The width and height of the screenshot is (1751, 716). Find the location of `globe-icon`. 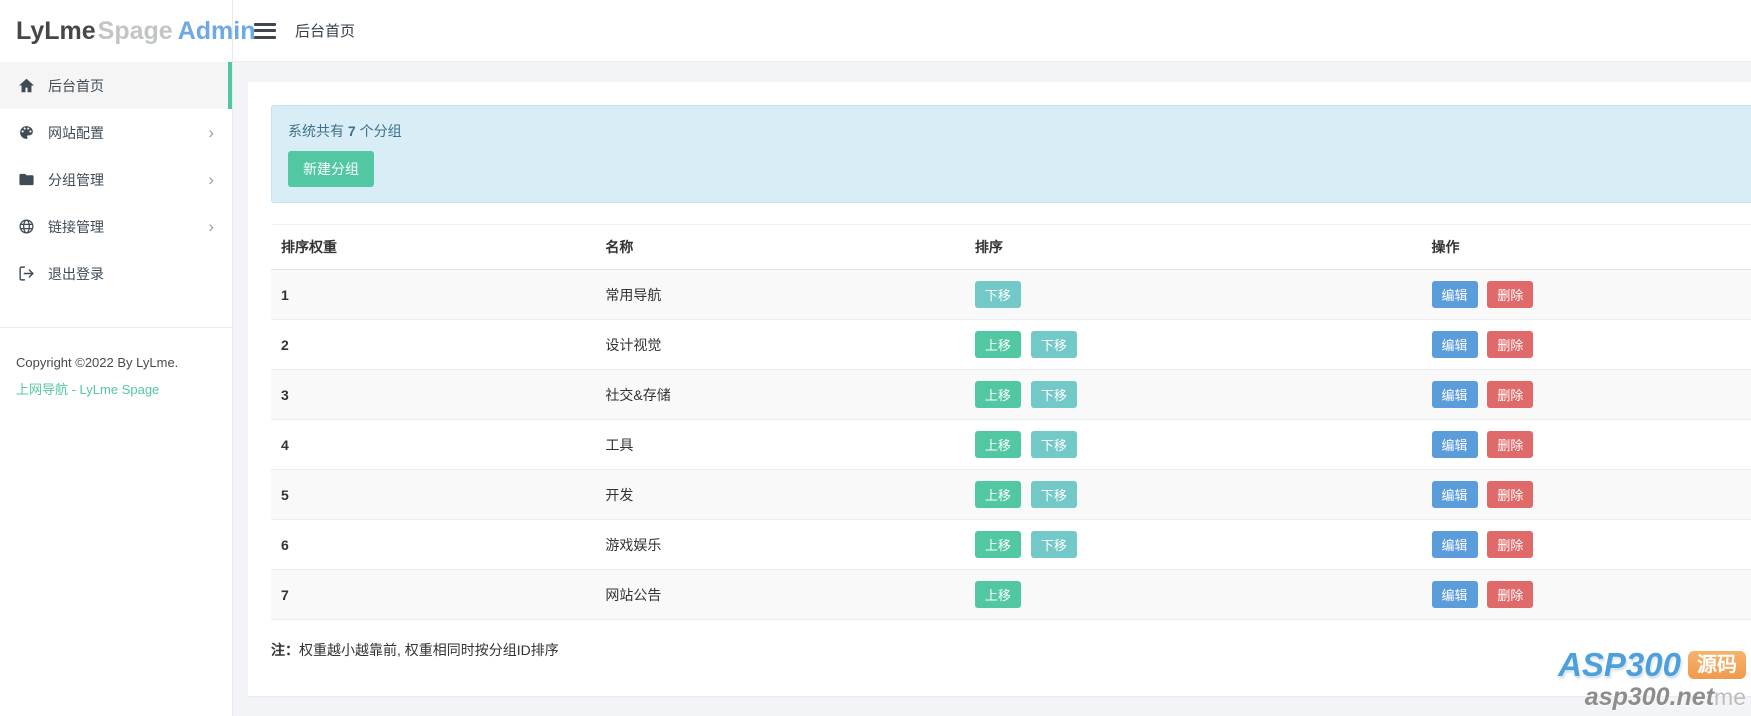

globe-icon is located at coordinates (26, 226).